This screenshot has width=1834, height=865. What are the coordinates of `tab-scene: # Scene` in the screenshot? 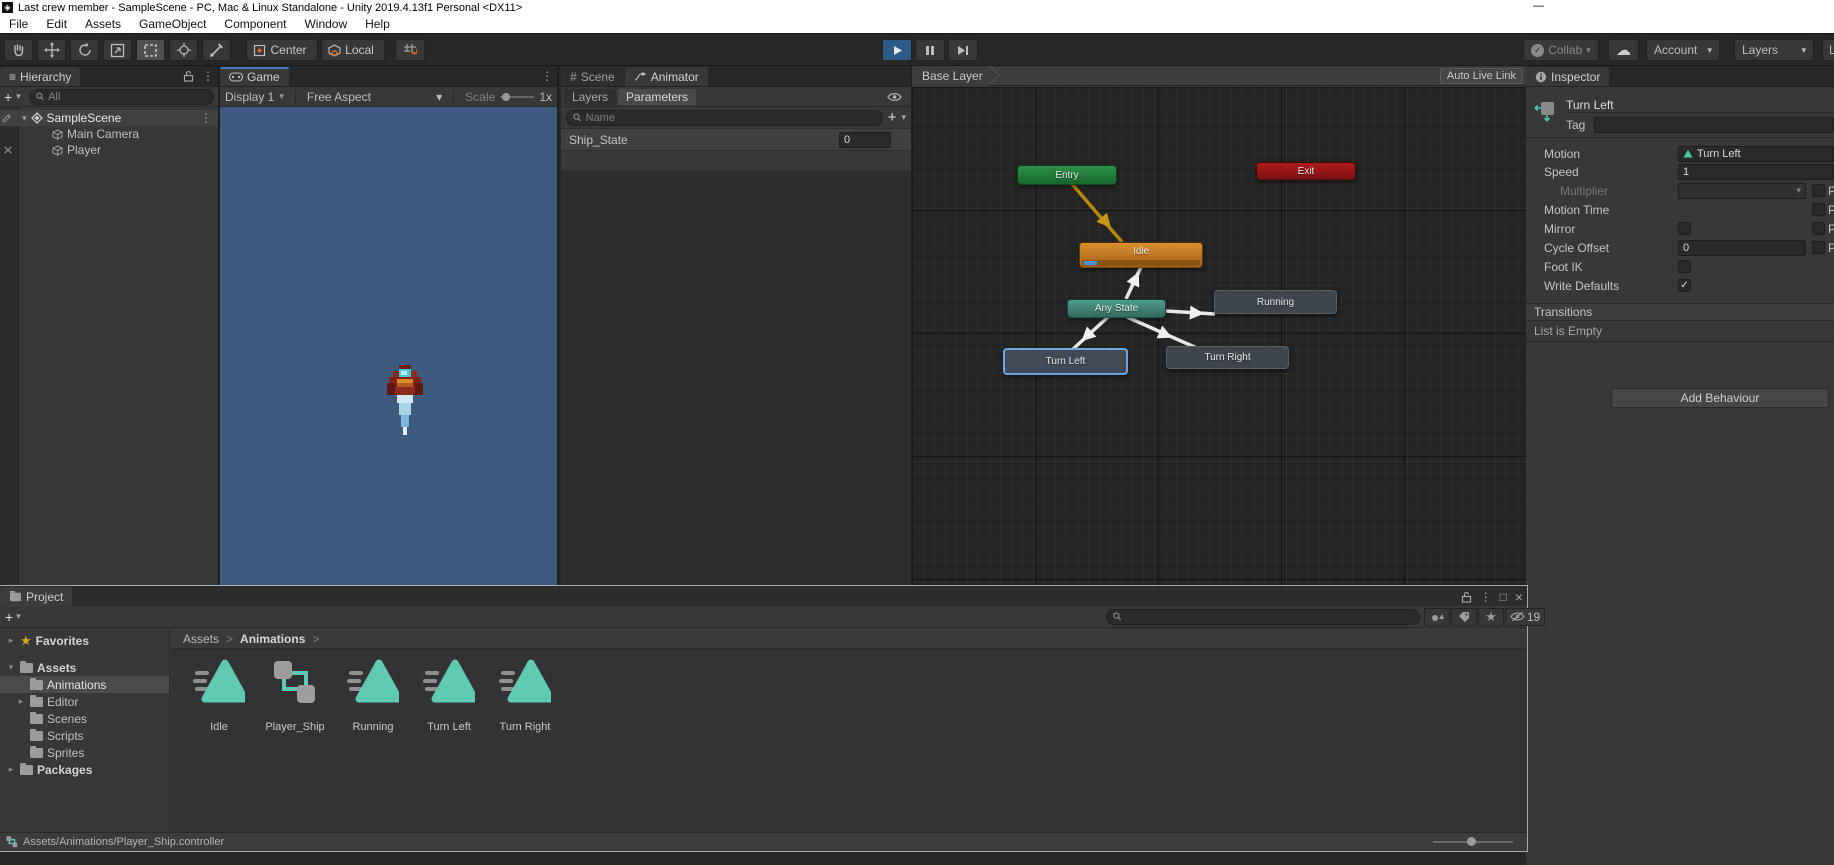 It's located at (592, 76).